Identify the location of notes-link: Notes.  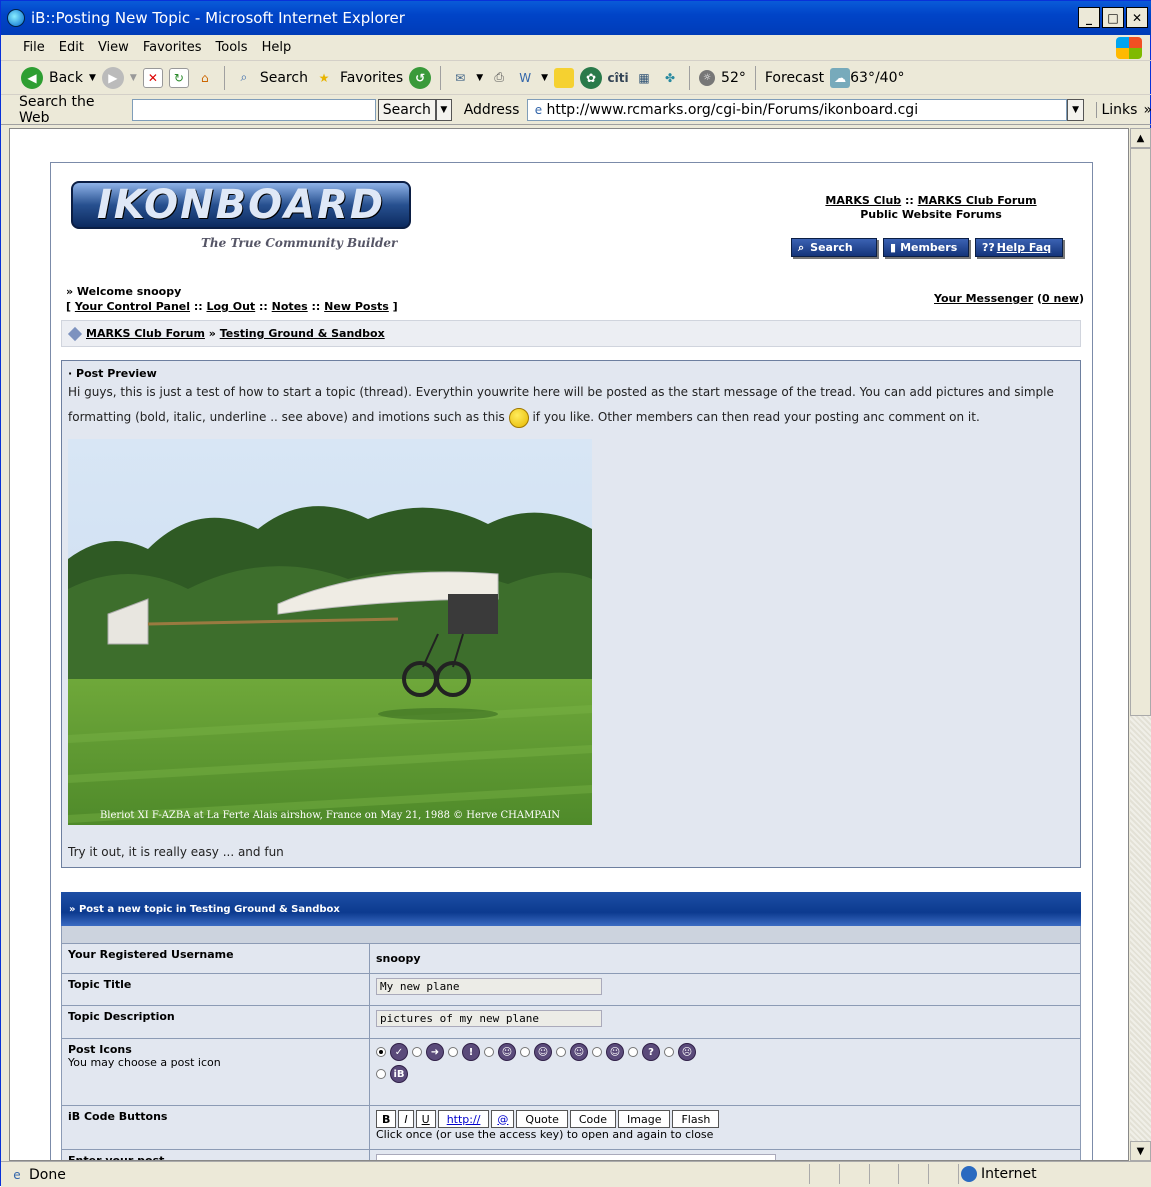
(290, 306).